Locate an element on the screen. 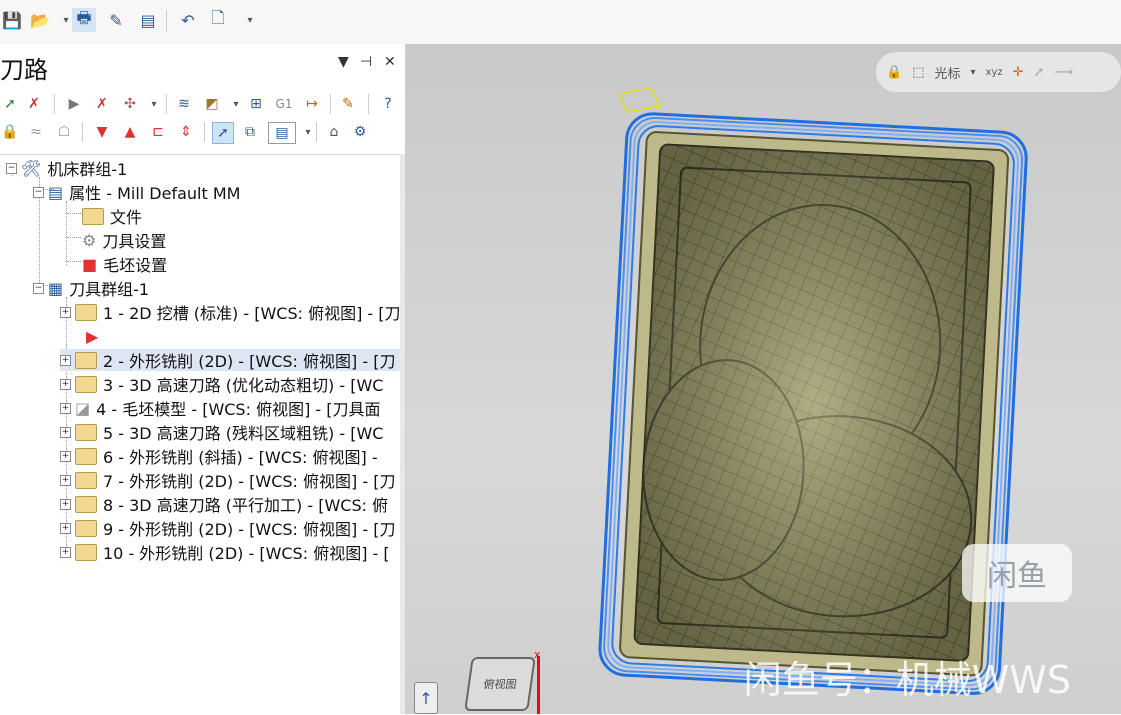  tree-item-machine-group: − 🛠 机床群组-1 is located at coordinates (66, 168).